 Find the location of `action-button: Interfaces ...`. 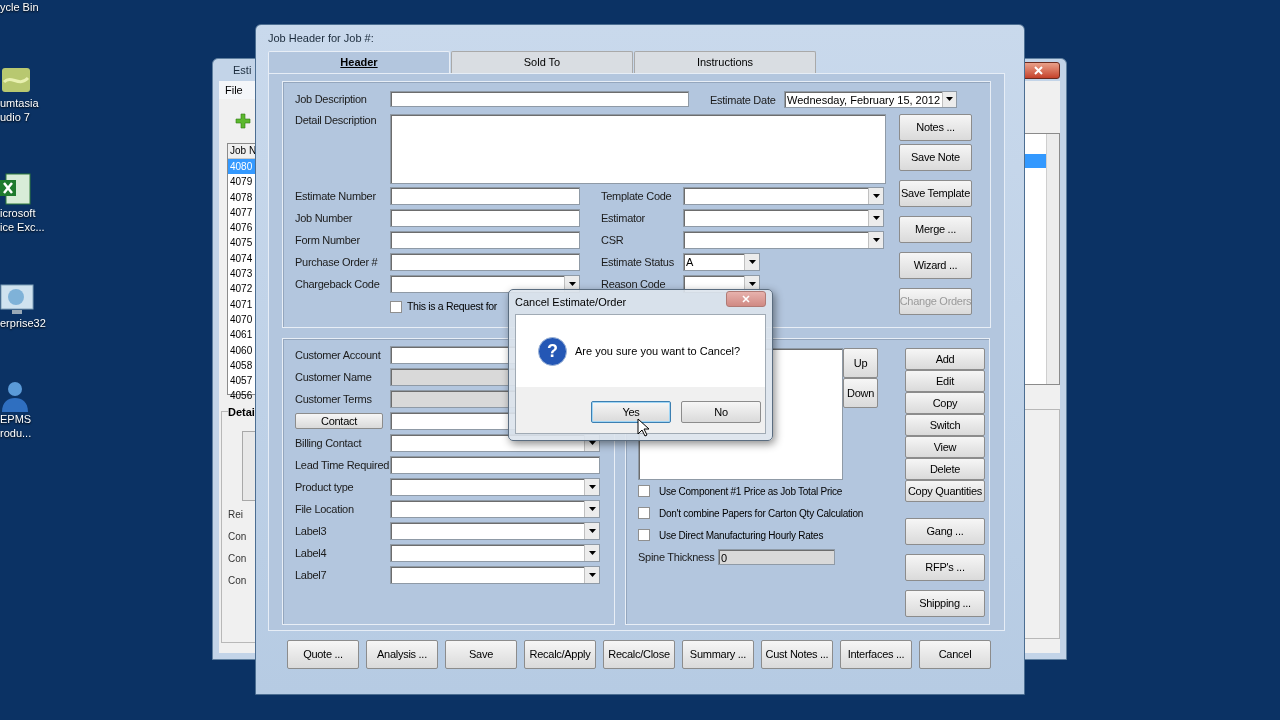

action-button: Interfaces ... is located at coordinates (876, 654).